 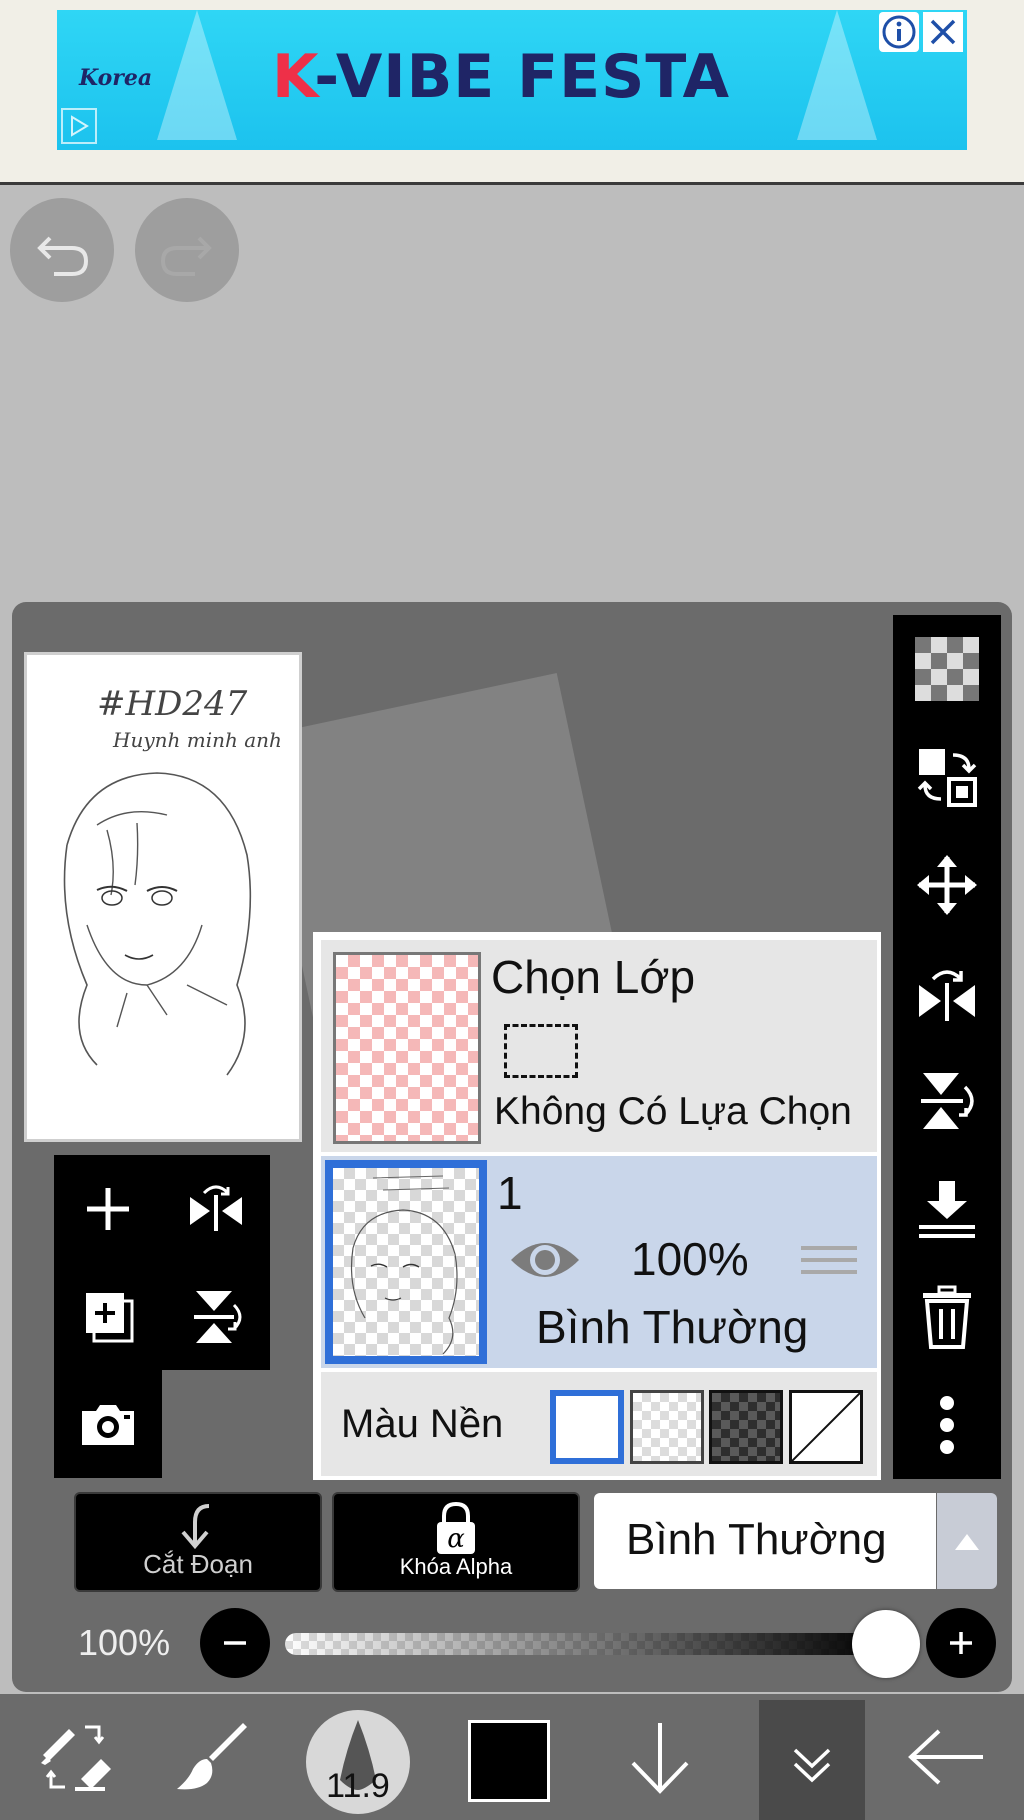 I want to click on import-photo-button, so click(x=108, y=1424).